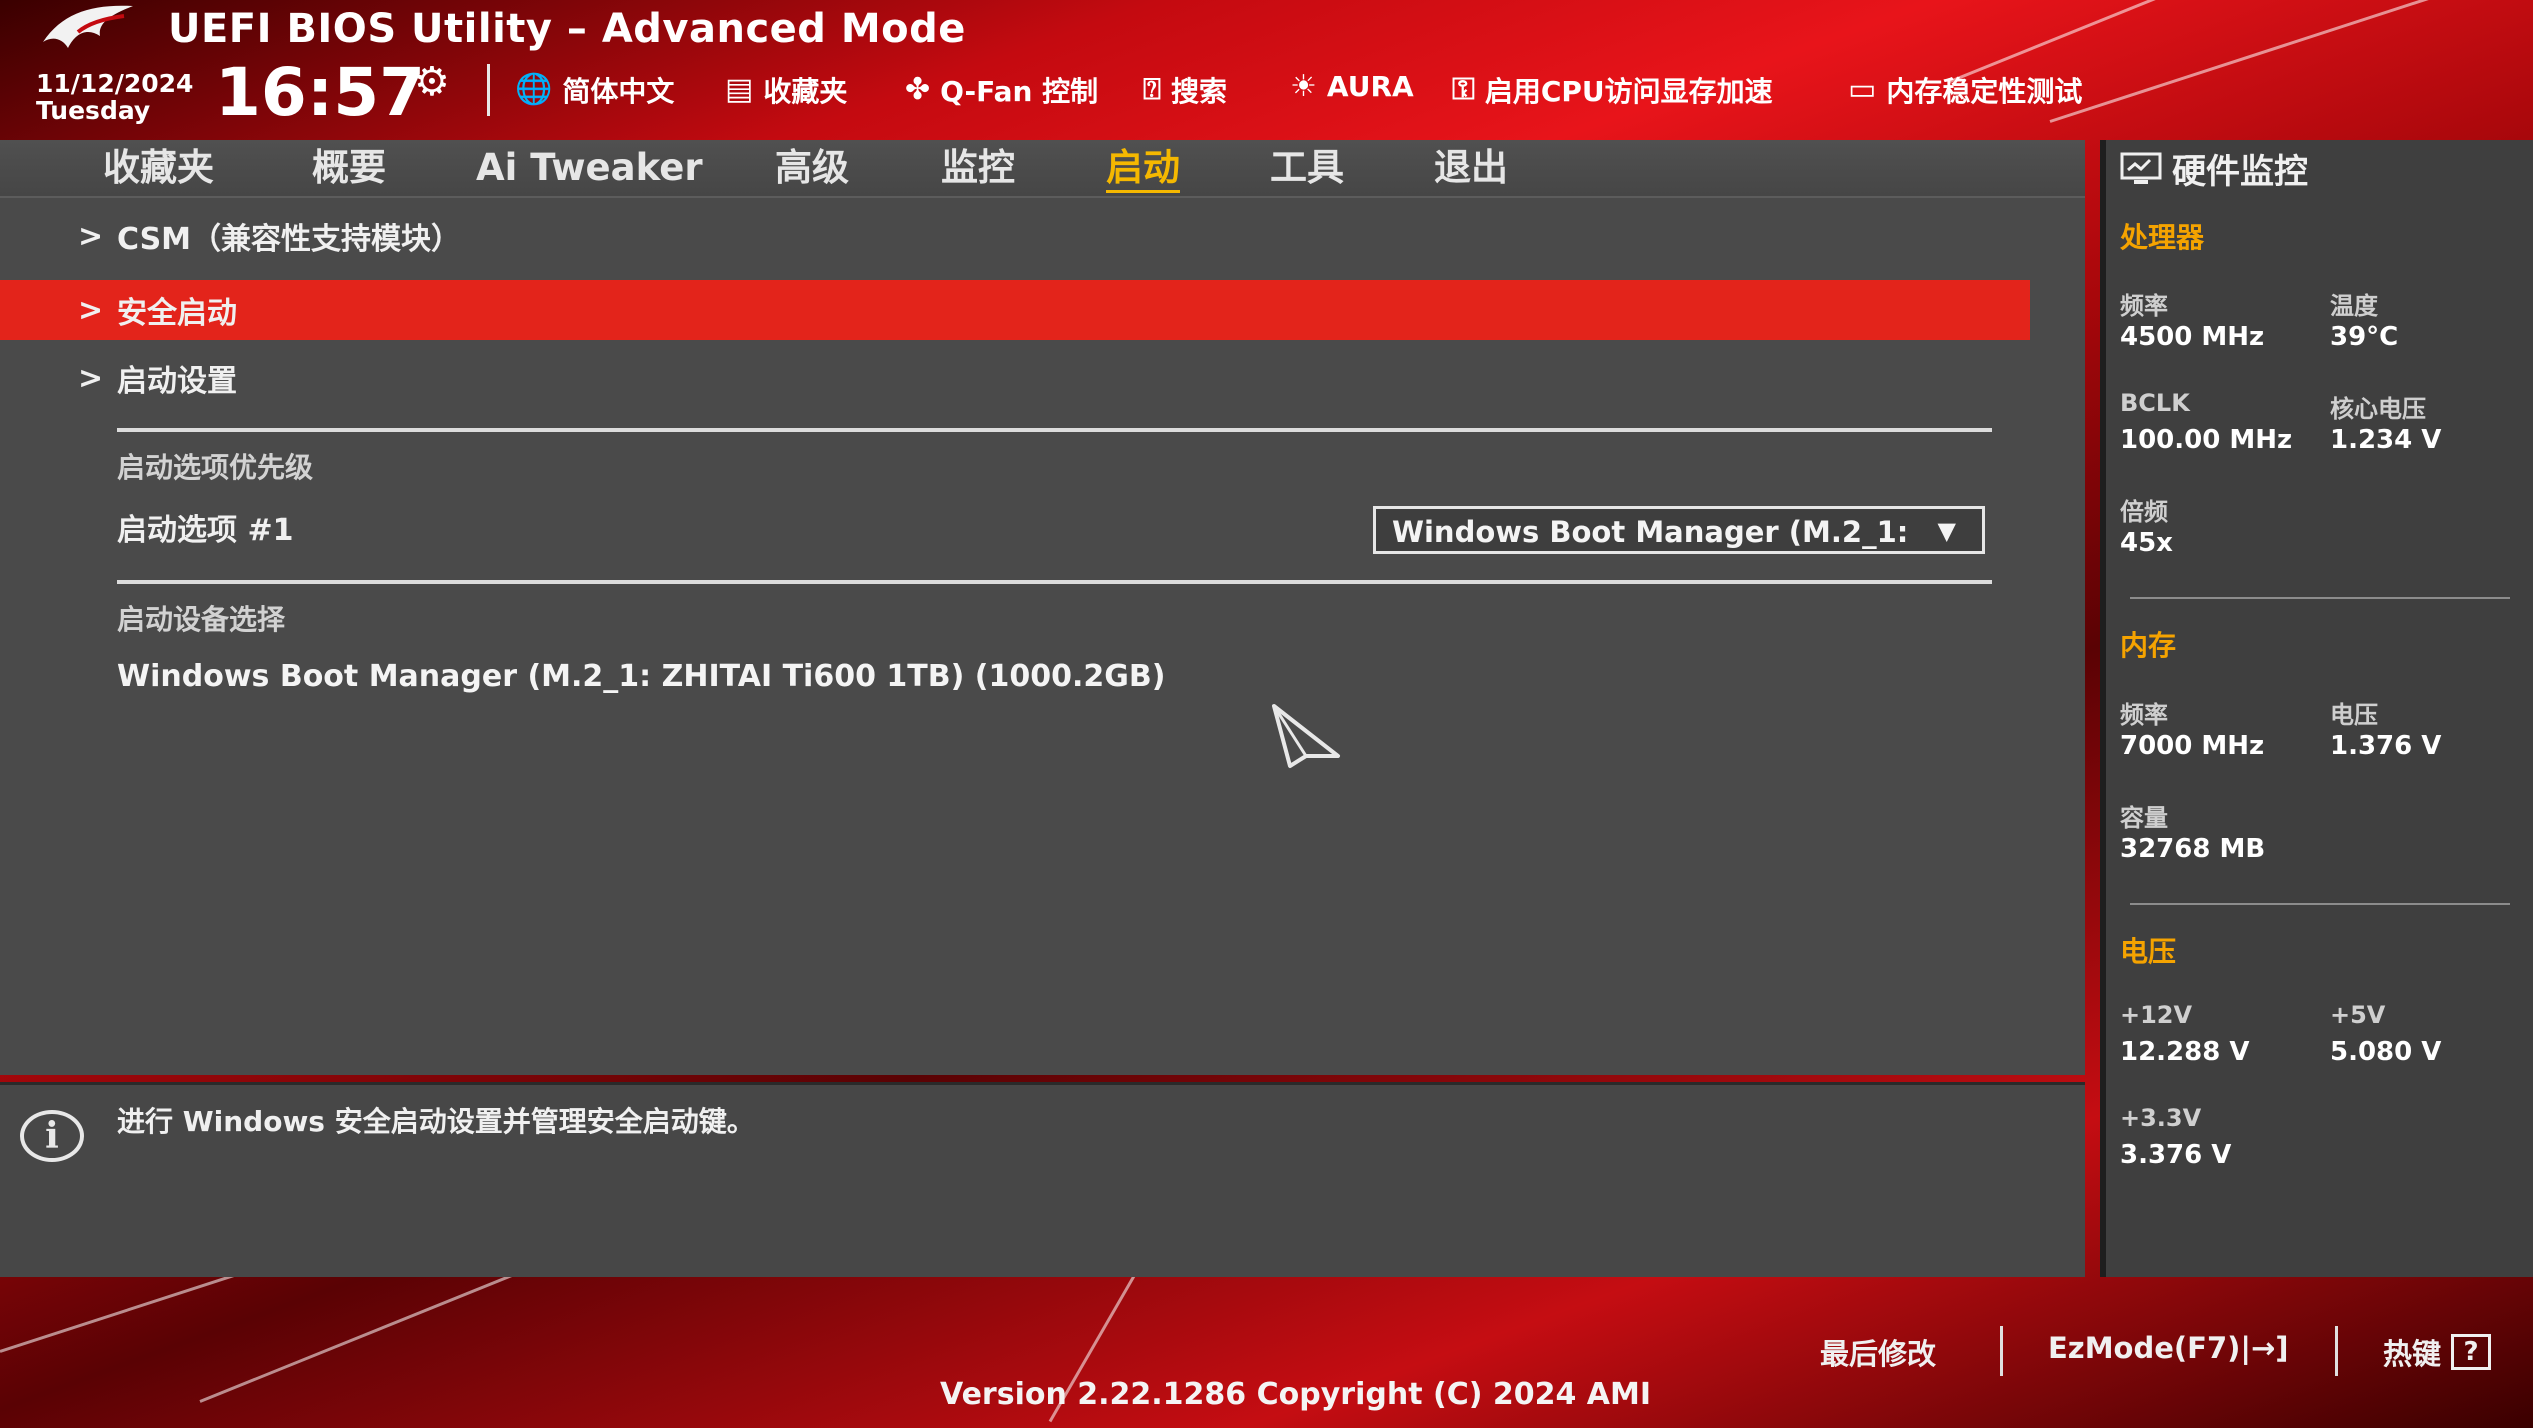 This screenshot has width=2533, height=1428. I want to click on mem-volt-value: 1.376 V, so click(2386, 746).